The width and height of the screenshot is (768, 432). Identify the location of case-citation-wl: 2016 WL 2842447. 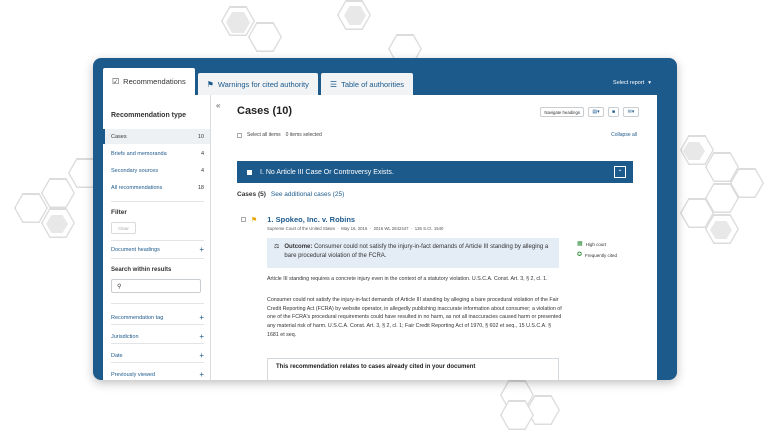
(391, 228).